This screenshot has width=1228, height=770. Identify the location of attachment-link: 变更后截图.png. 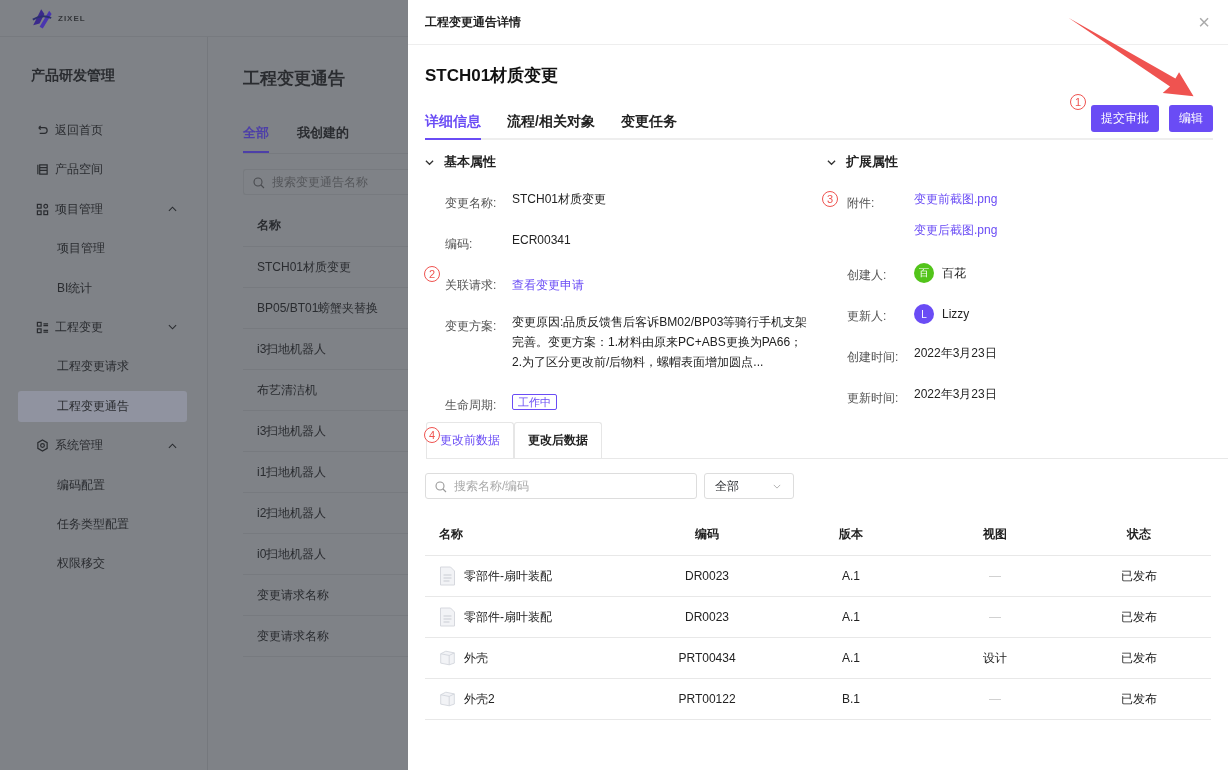
(1066, 230).